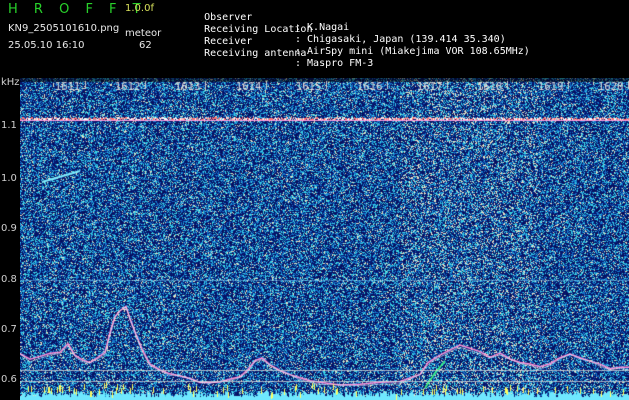 Image resolution: width=629 pixels, height=400 pixels. What do you see at coordinates (9, 329) in the screenshot?
I see `y-tick-label: 0.7` at bounding box center [9, 329].